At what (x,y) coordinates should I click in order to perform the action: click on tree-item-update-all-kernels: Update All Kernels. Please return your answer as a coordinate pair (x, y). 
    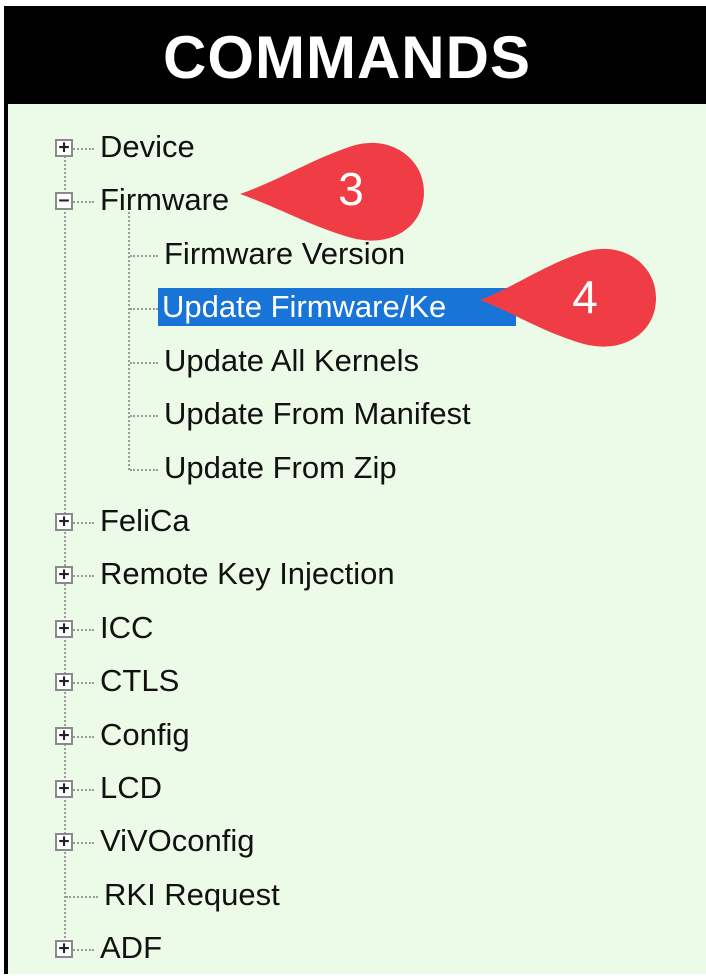
    Looking at the image, I should click on (291, 361).